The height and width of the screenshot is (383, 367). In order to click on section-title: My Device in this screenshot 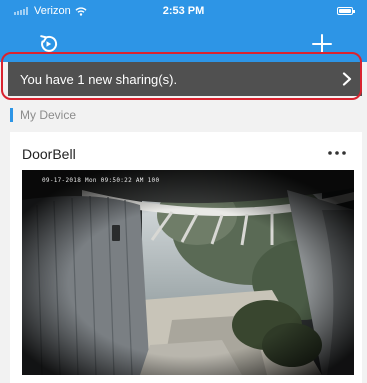, I will do `click(48, 115)`.